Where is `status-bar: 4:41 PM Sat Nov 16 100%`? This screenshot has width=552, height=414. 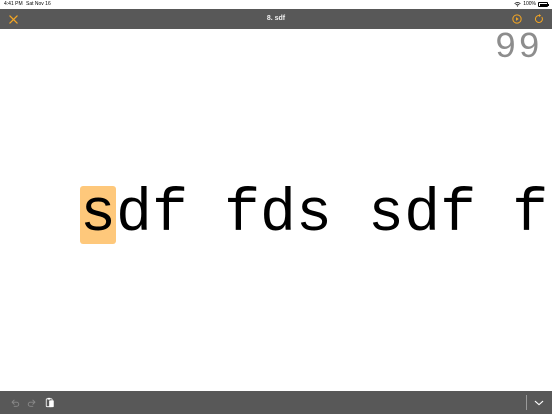
status-bar: 4:41 PM Sat Nov 16 100% is located at coordinates (276, 4).